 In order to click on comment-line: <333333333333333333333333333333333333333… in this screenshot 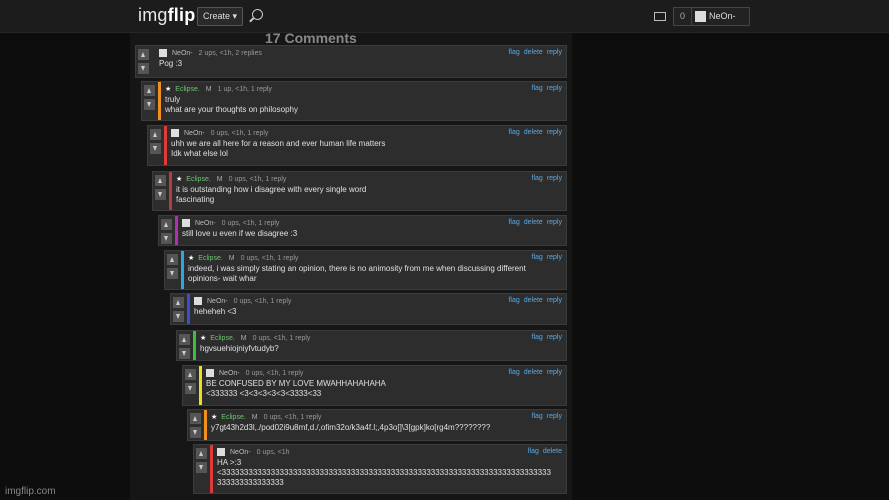, I will do `click(384, 472)`.